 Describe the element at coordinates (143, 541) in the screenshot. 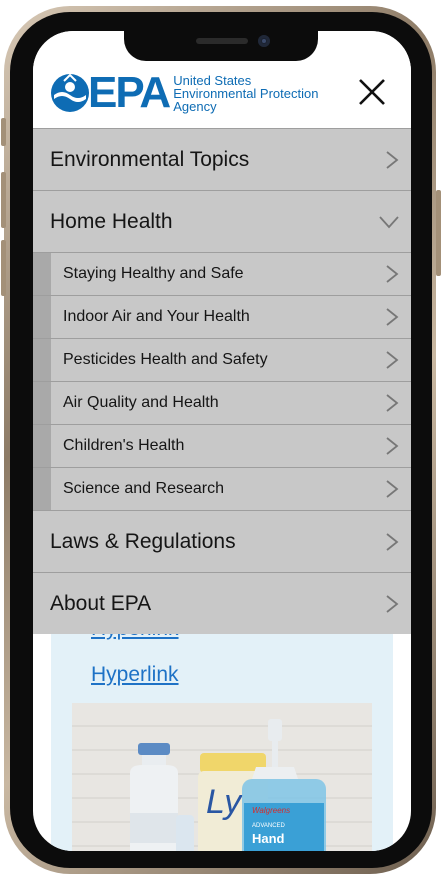

I see `menu-item-label: Laws & Regulations` at that location.